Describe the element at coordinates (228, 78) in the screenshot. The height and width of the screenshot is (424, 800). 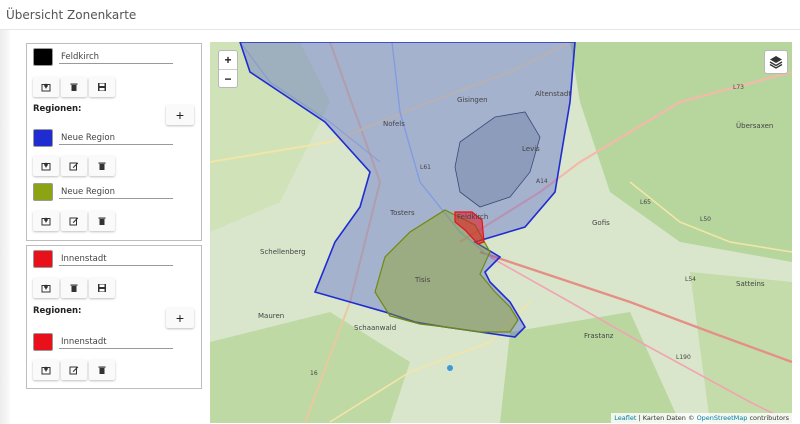
I see `zoom-out-button: −` at that location.